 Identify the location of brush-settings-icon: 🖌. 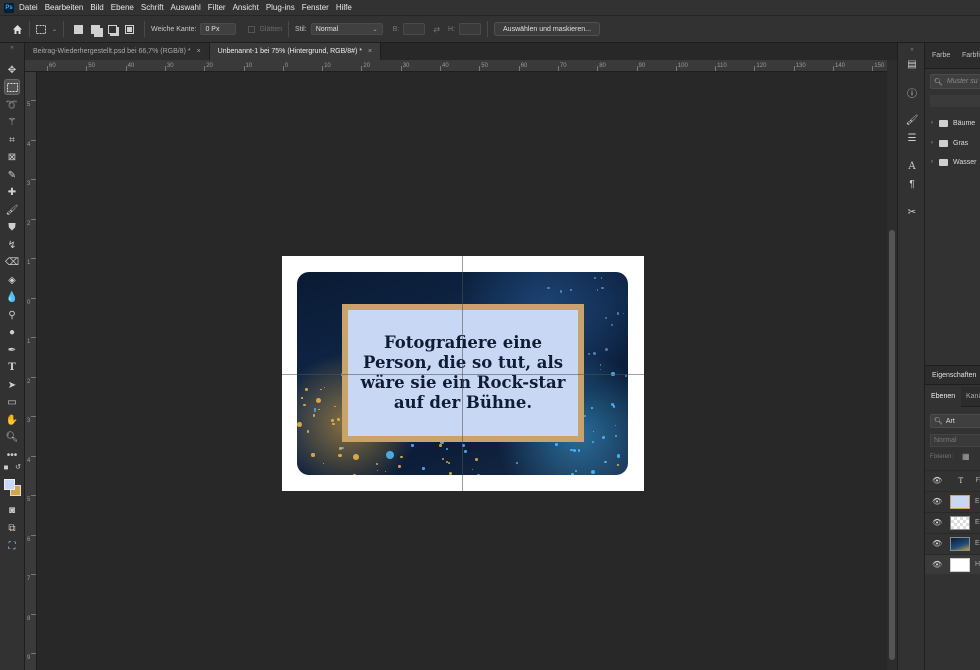
(912, 120).